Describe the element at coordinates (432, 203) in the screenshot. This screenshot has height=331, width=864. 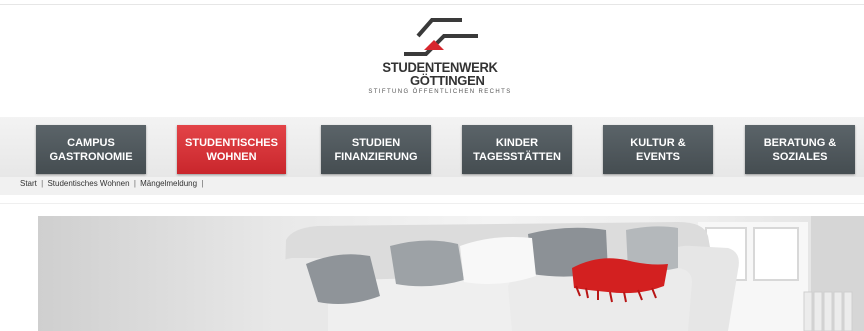
I see `section-divider` at that location.